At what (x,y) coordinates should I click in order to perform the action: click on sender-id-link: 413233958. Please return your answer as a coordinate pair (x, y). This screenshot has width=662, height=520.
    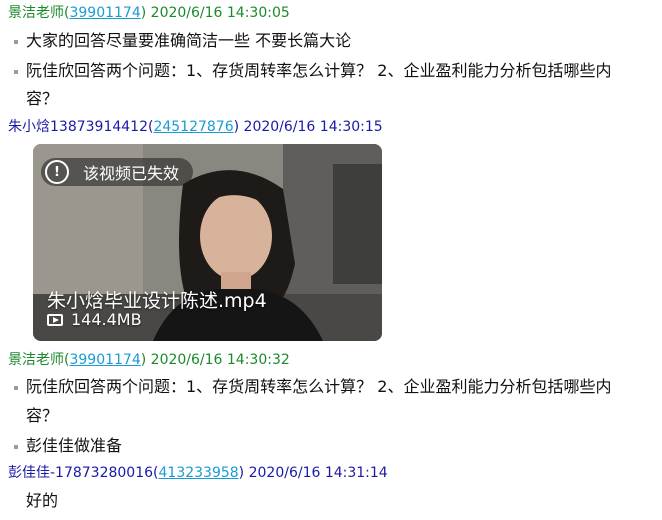
    Looking at the image, I should click on (199, 473).